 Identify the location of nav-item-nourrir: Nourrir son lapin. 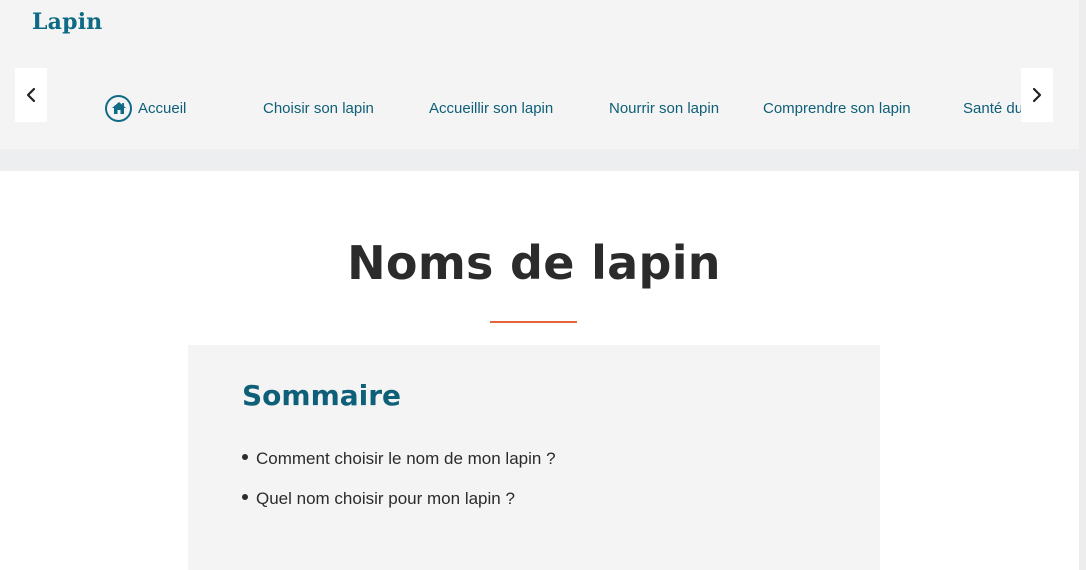
(664, 108).